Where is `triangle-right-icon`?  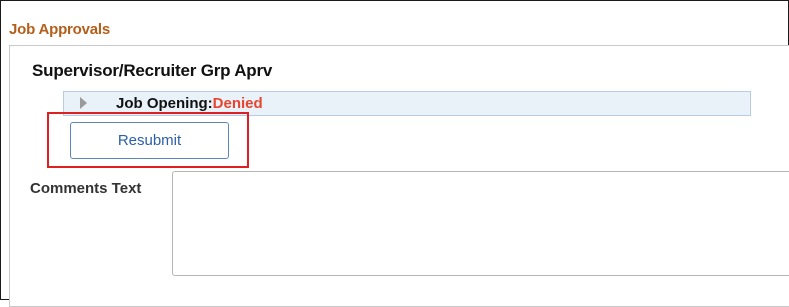
triangle-right-icon is located at coordinates (83, 103).